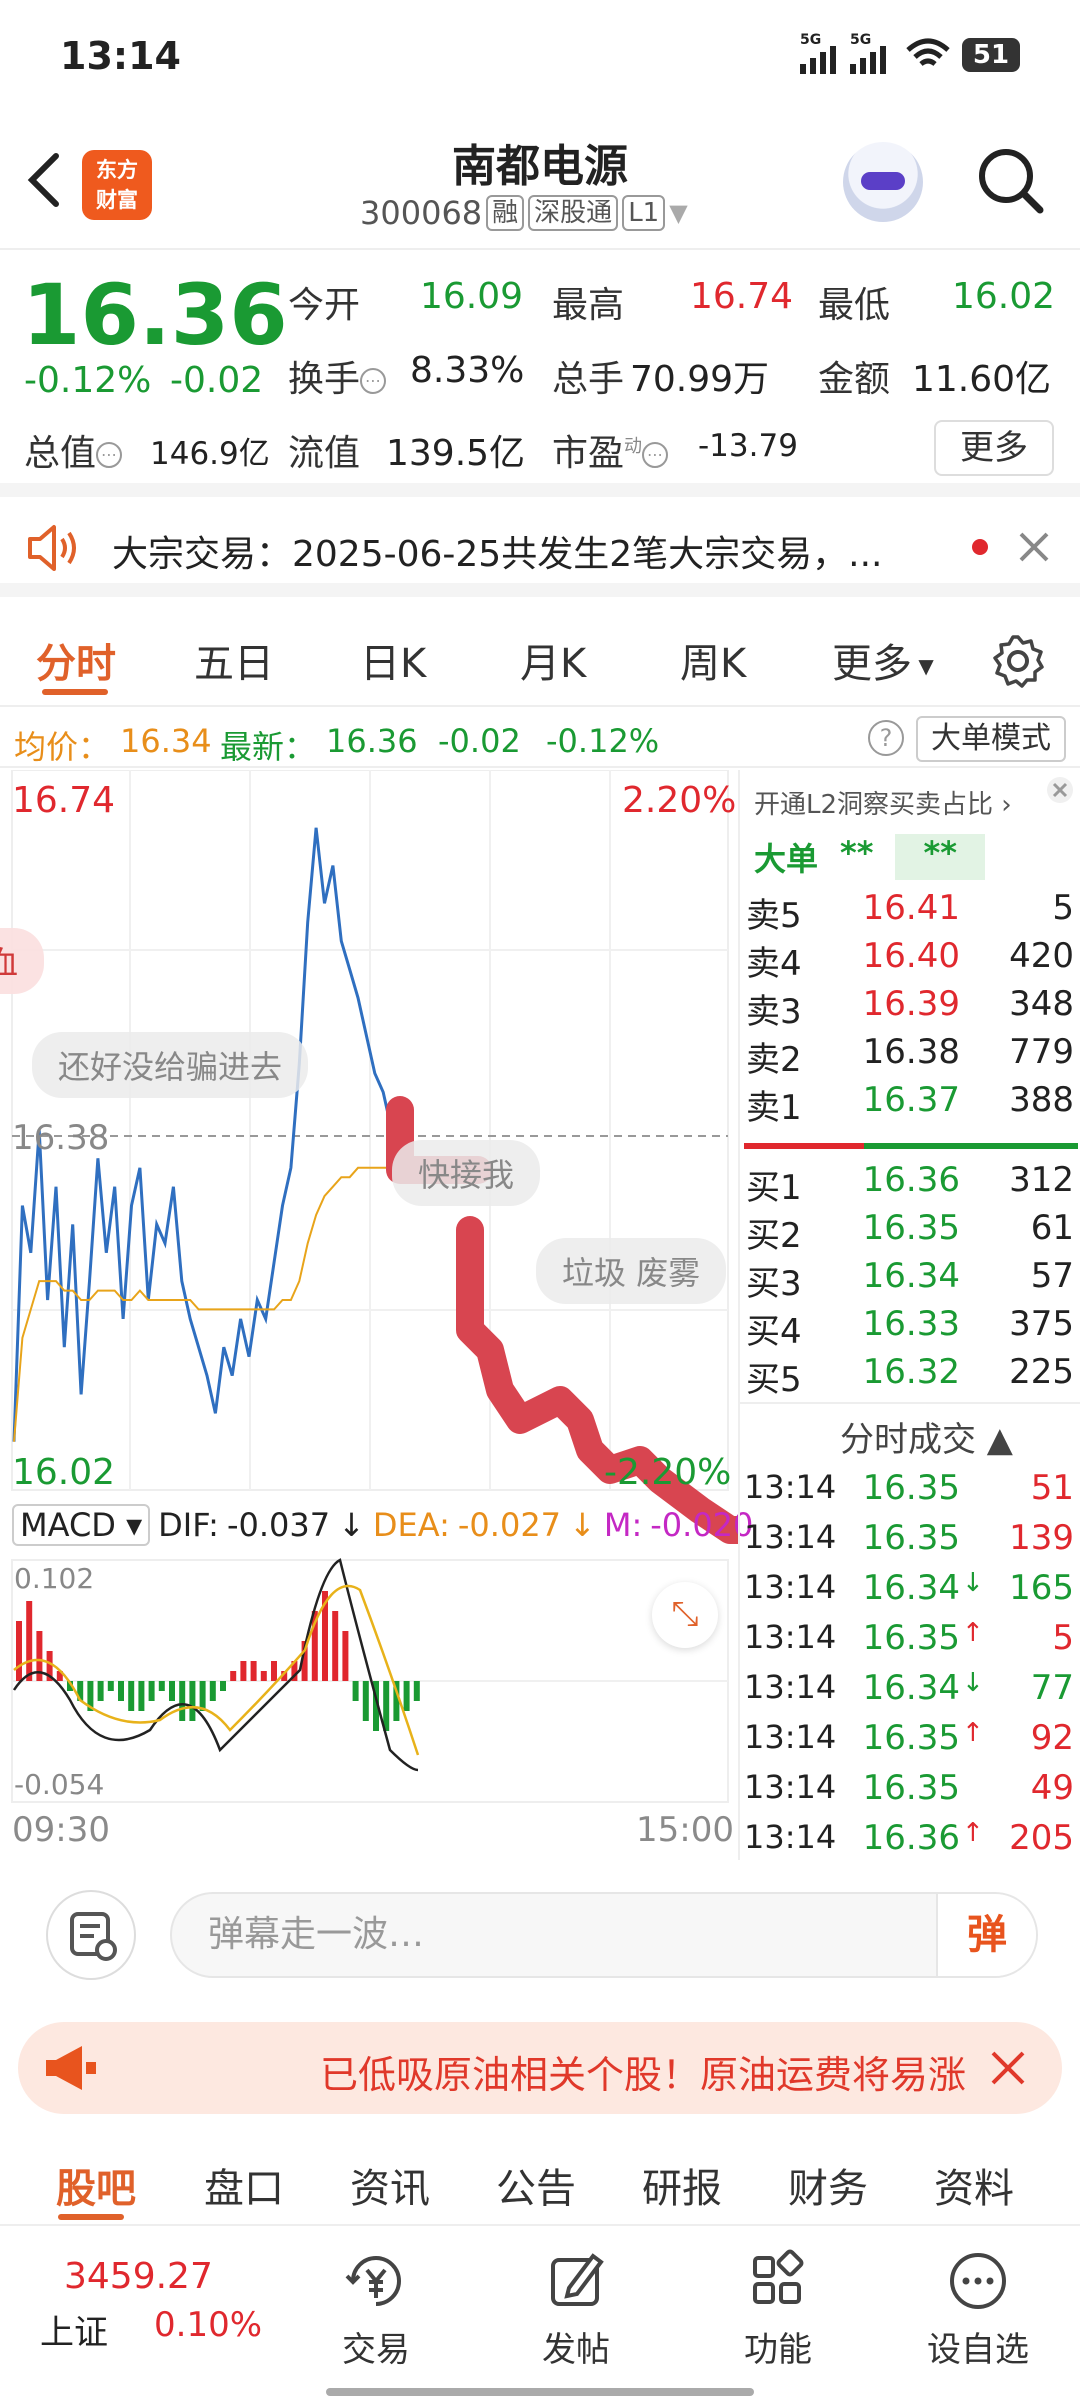  What do you see at coordinates (911, 1052) in the screenshot?
I see `level-price: 16.38` at bounding box center [911, 1052].